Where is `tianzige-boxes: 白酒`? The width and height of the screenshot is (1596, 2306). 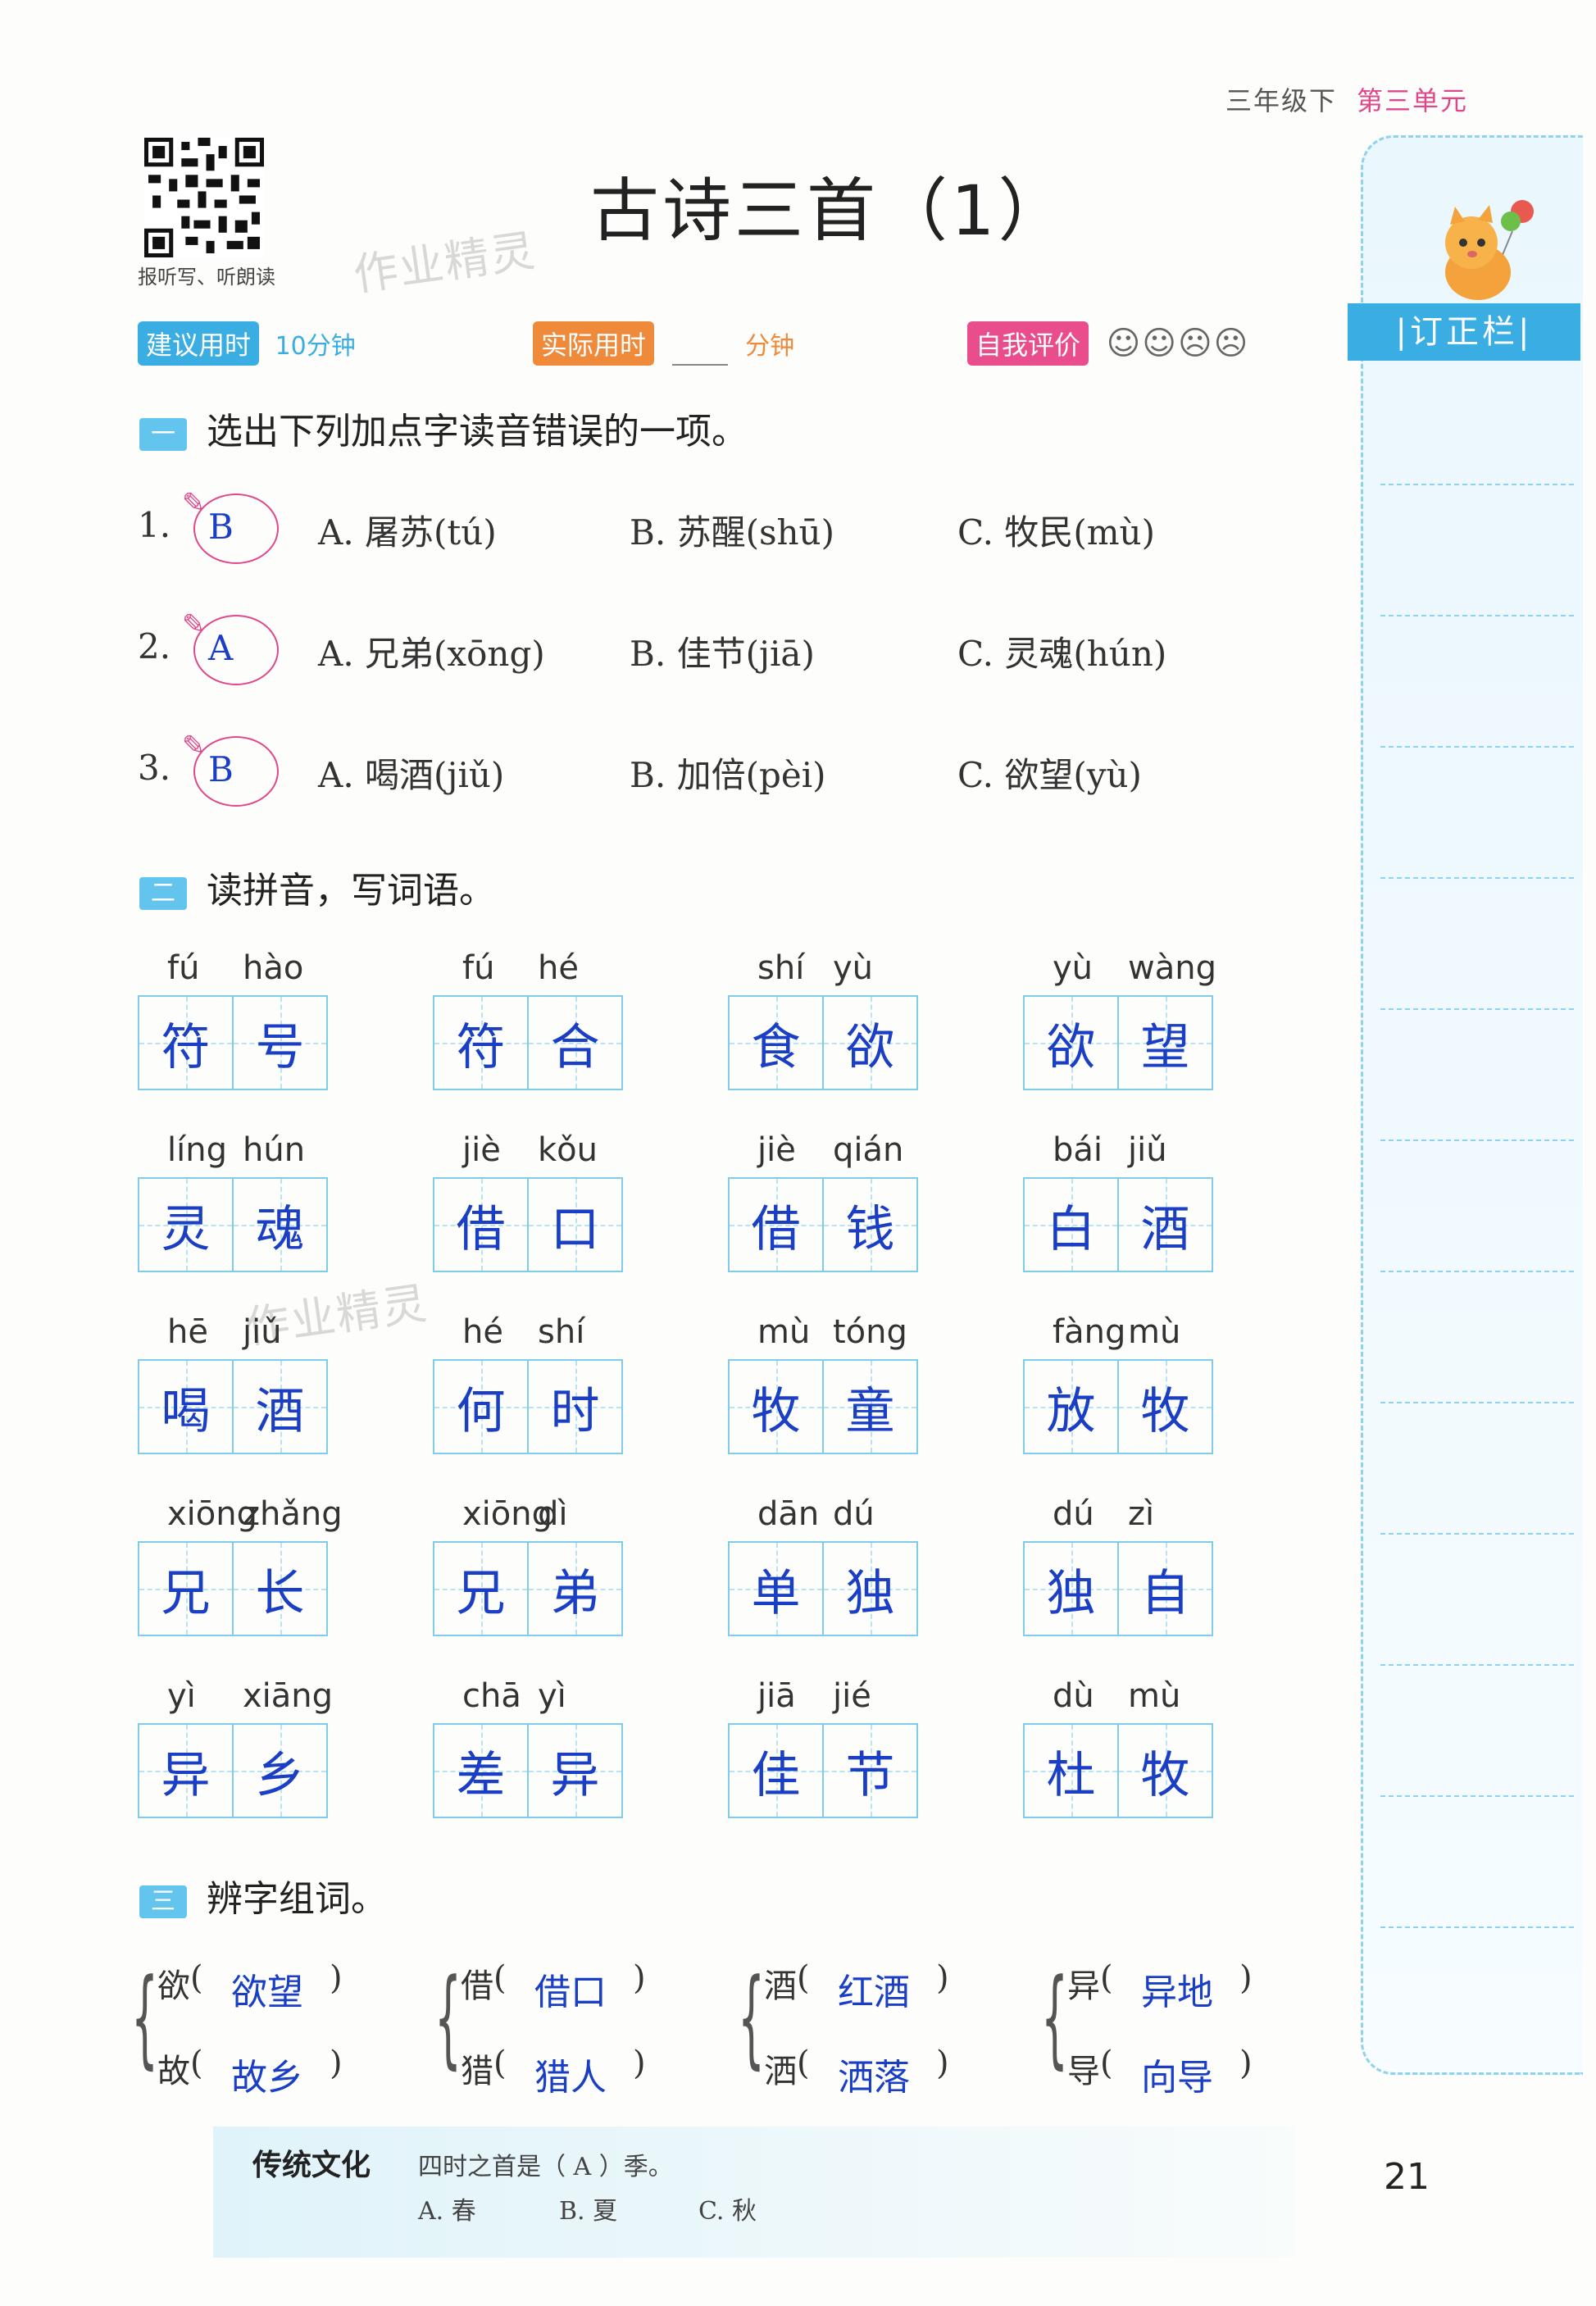 tianzige-boxes: 白酒 is located at coordinates (1118, 1225).